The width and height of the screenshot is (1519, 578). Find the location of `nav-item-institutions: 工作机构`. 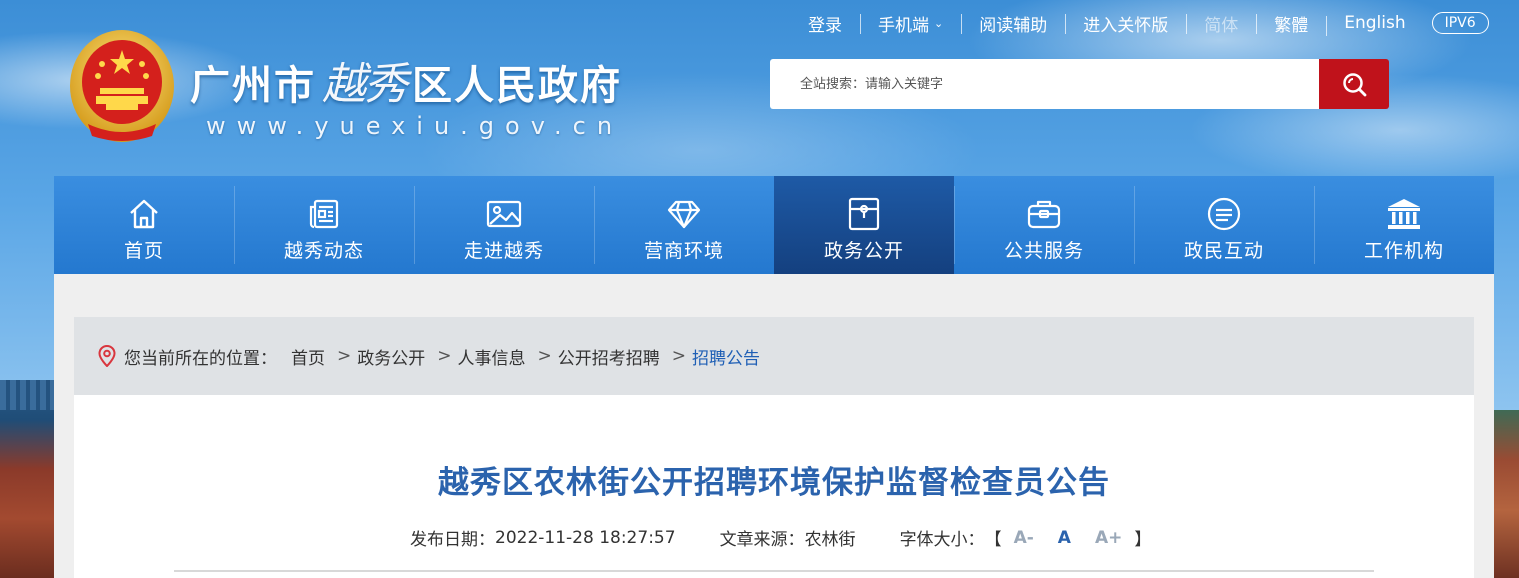

nav-item-institutions: 工作机构 is located at coordinates (1404, 225).